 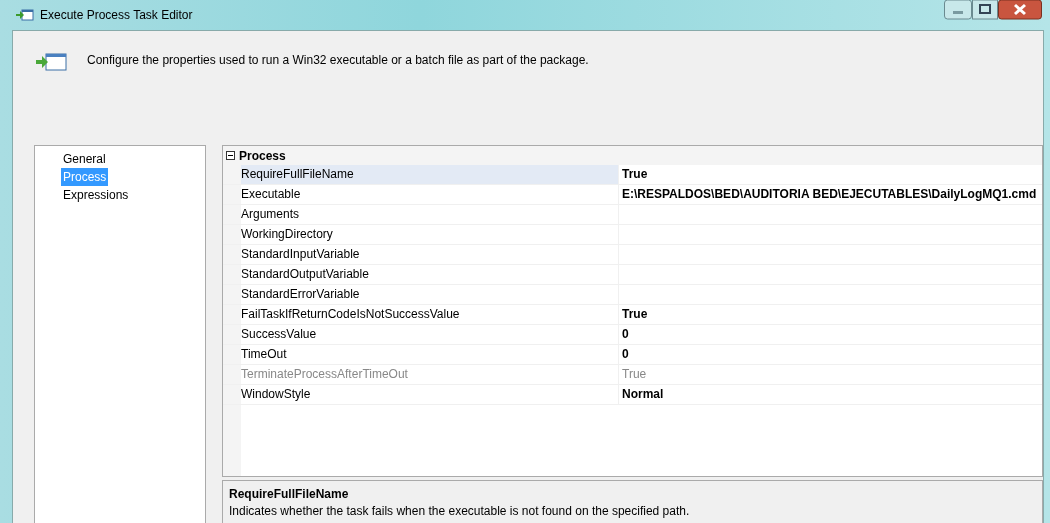 I want to click on property-name: StandardInputVariable, so click(x=430, y=254).